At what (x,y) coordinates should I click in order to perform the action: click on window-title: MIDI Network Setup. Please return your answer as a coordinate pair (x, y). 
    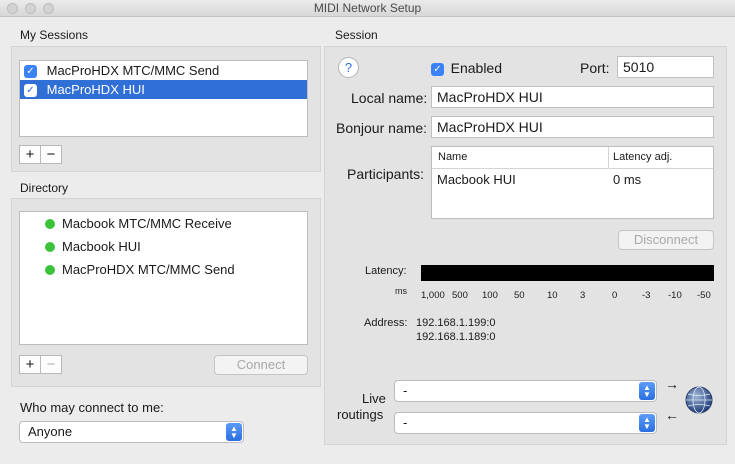
    Looking at the image, I should click on (367, 8).